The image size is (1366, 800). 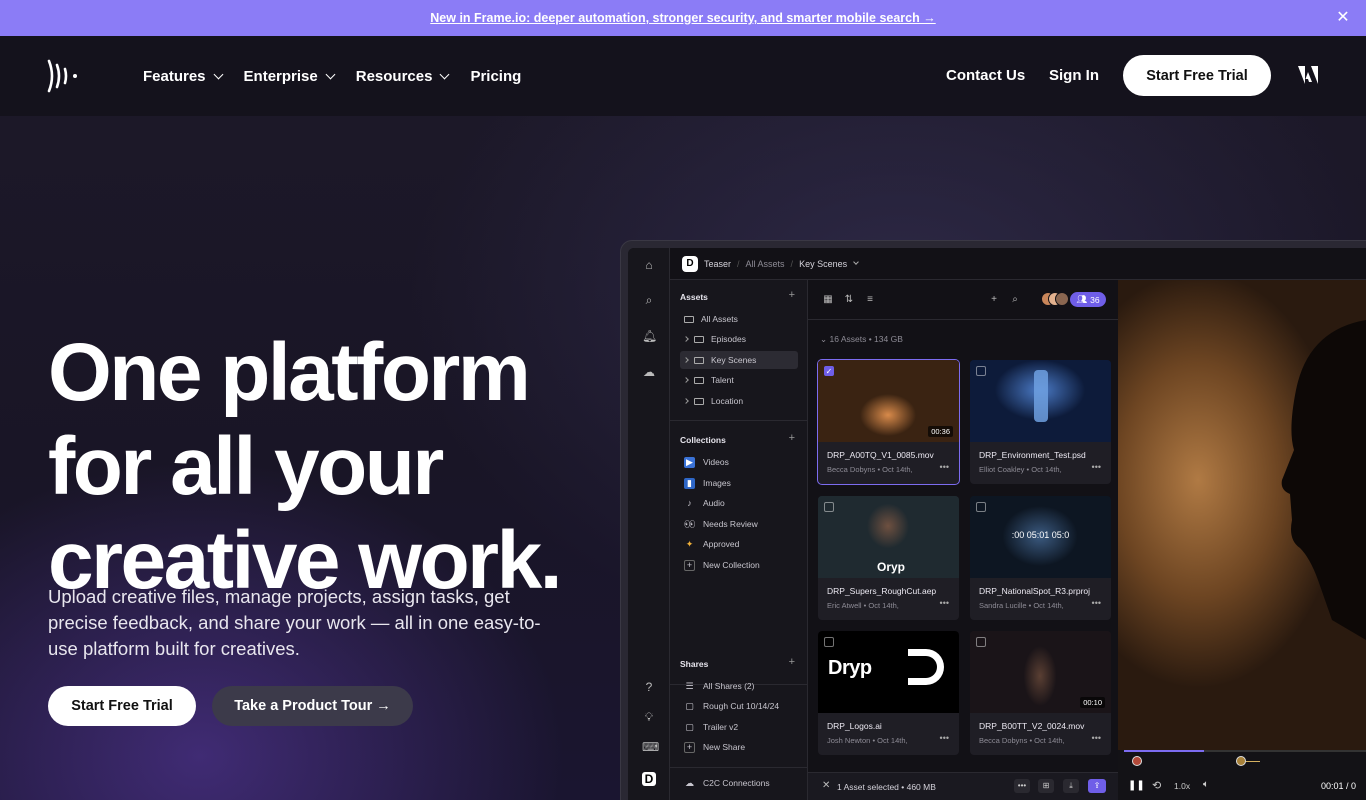 What do you see at coordinates (1032, 726) in the screenshot?
I see `asset-title: DRP_B00TT_V2_0024.mov` at bounding box center [1032, 726].